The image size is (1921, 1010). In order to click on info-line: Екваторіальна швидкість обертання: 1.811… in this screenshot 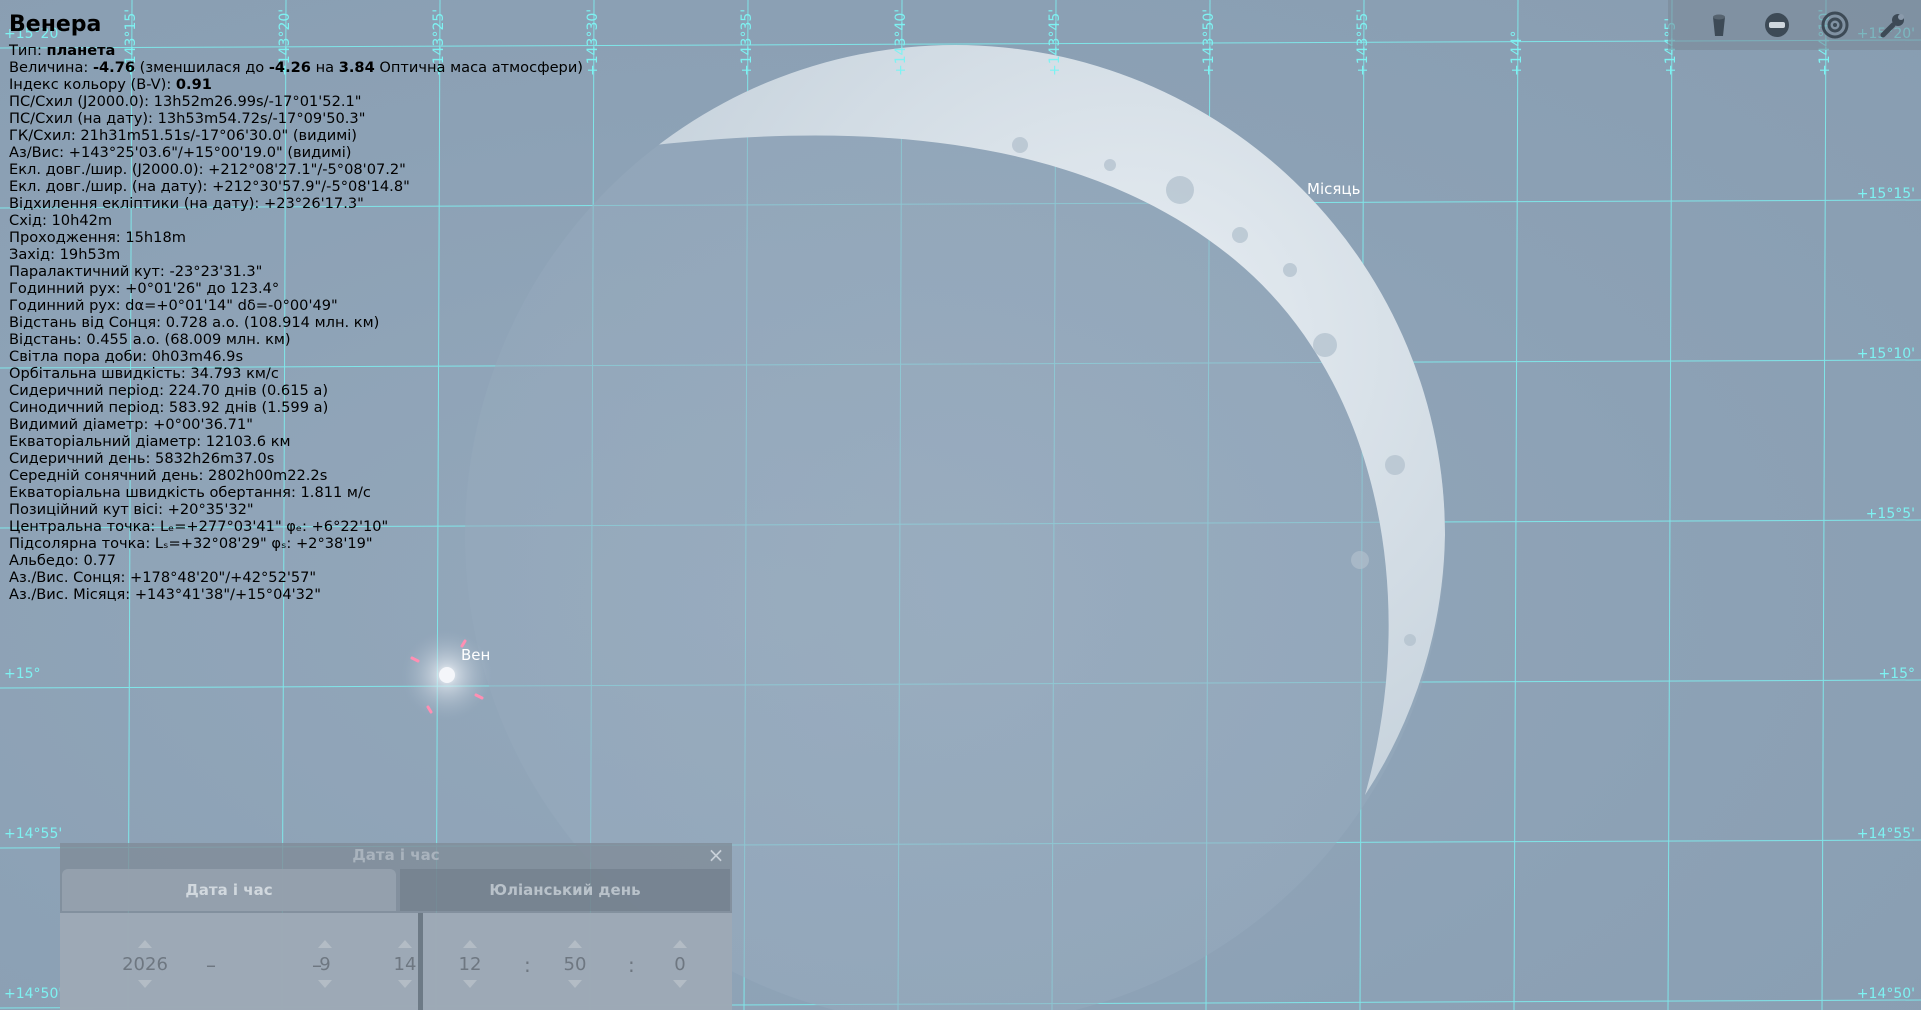, I will do `click(296, 492)`.